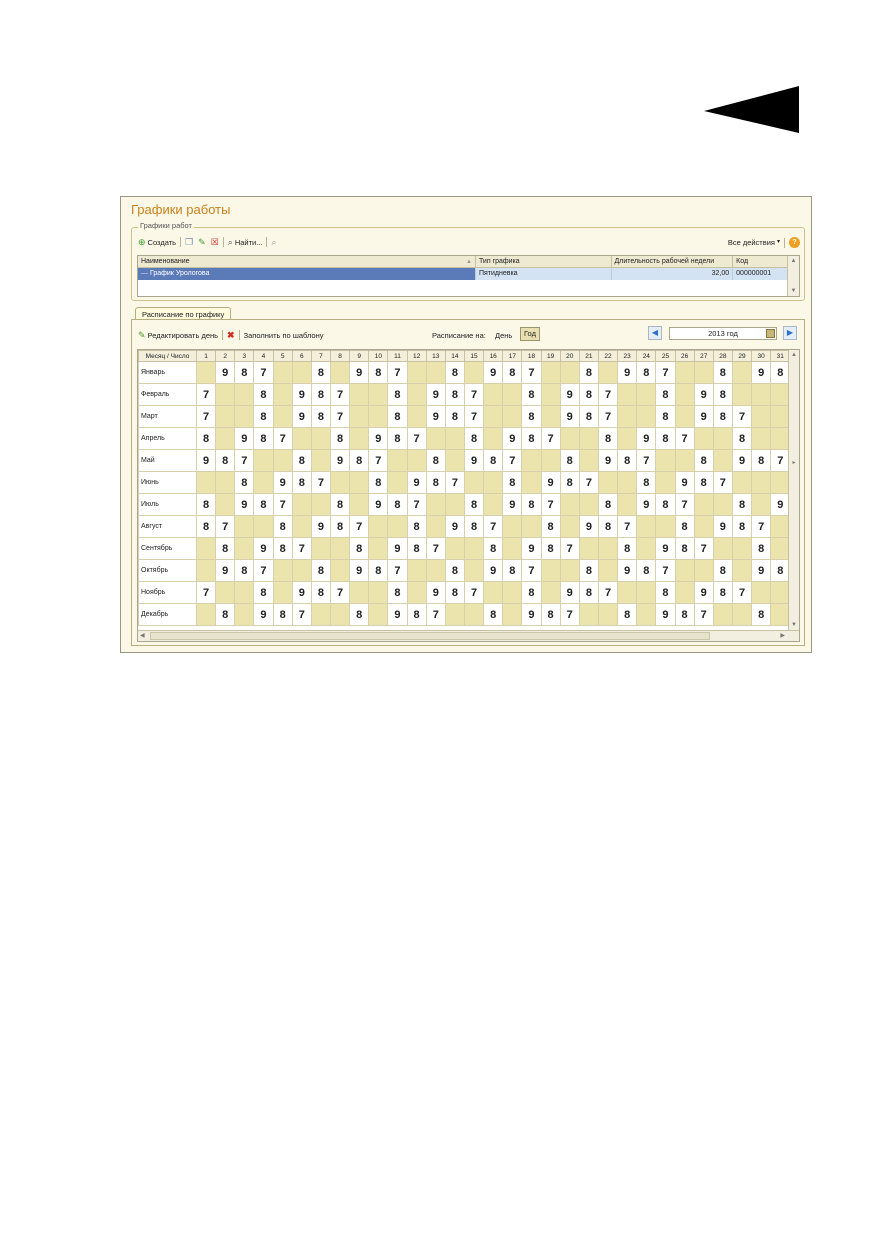  I want to click on edit-day-button: ✎ Редактировать день, so click(178, 335).